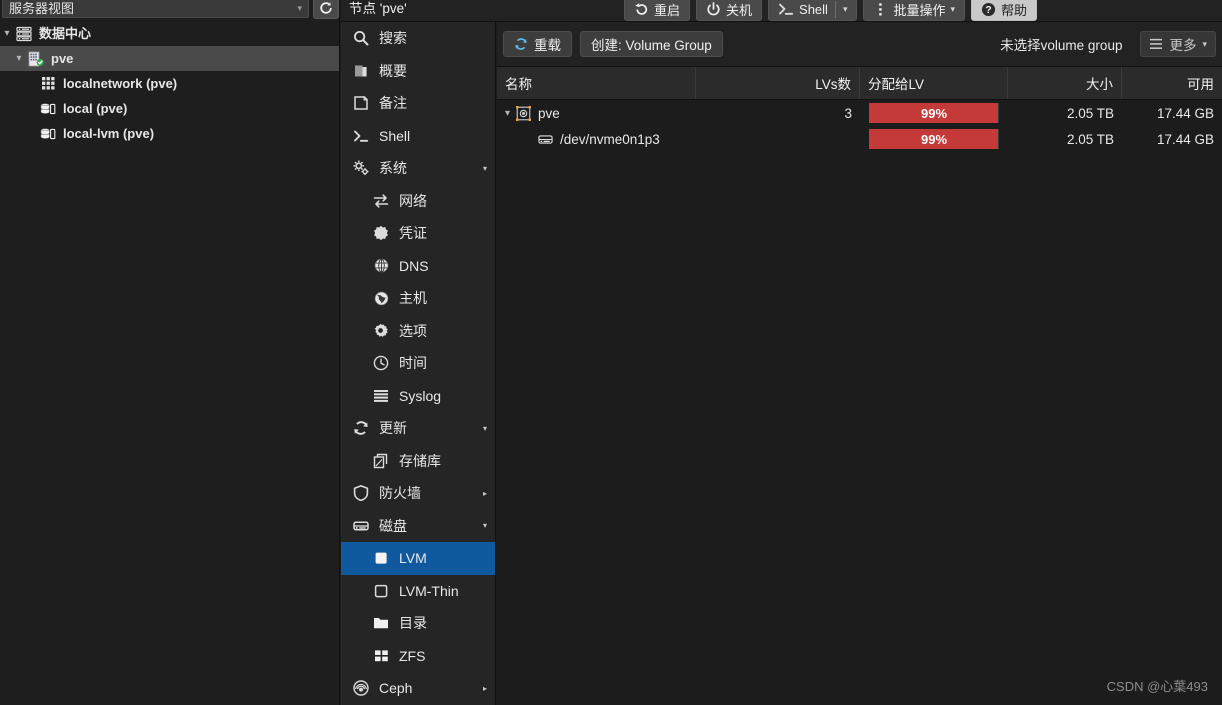  I want to click on create-volume-group-button: 创建: Volume Group, so click(651, 44).